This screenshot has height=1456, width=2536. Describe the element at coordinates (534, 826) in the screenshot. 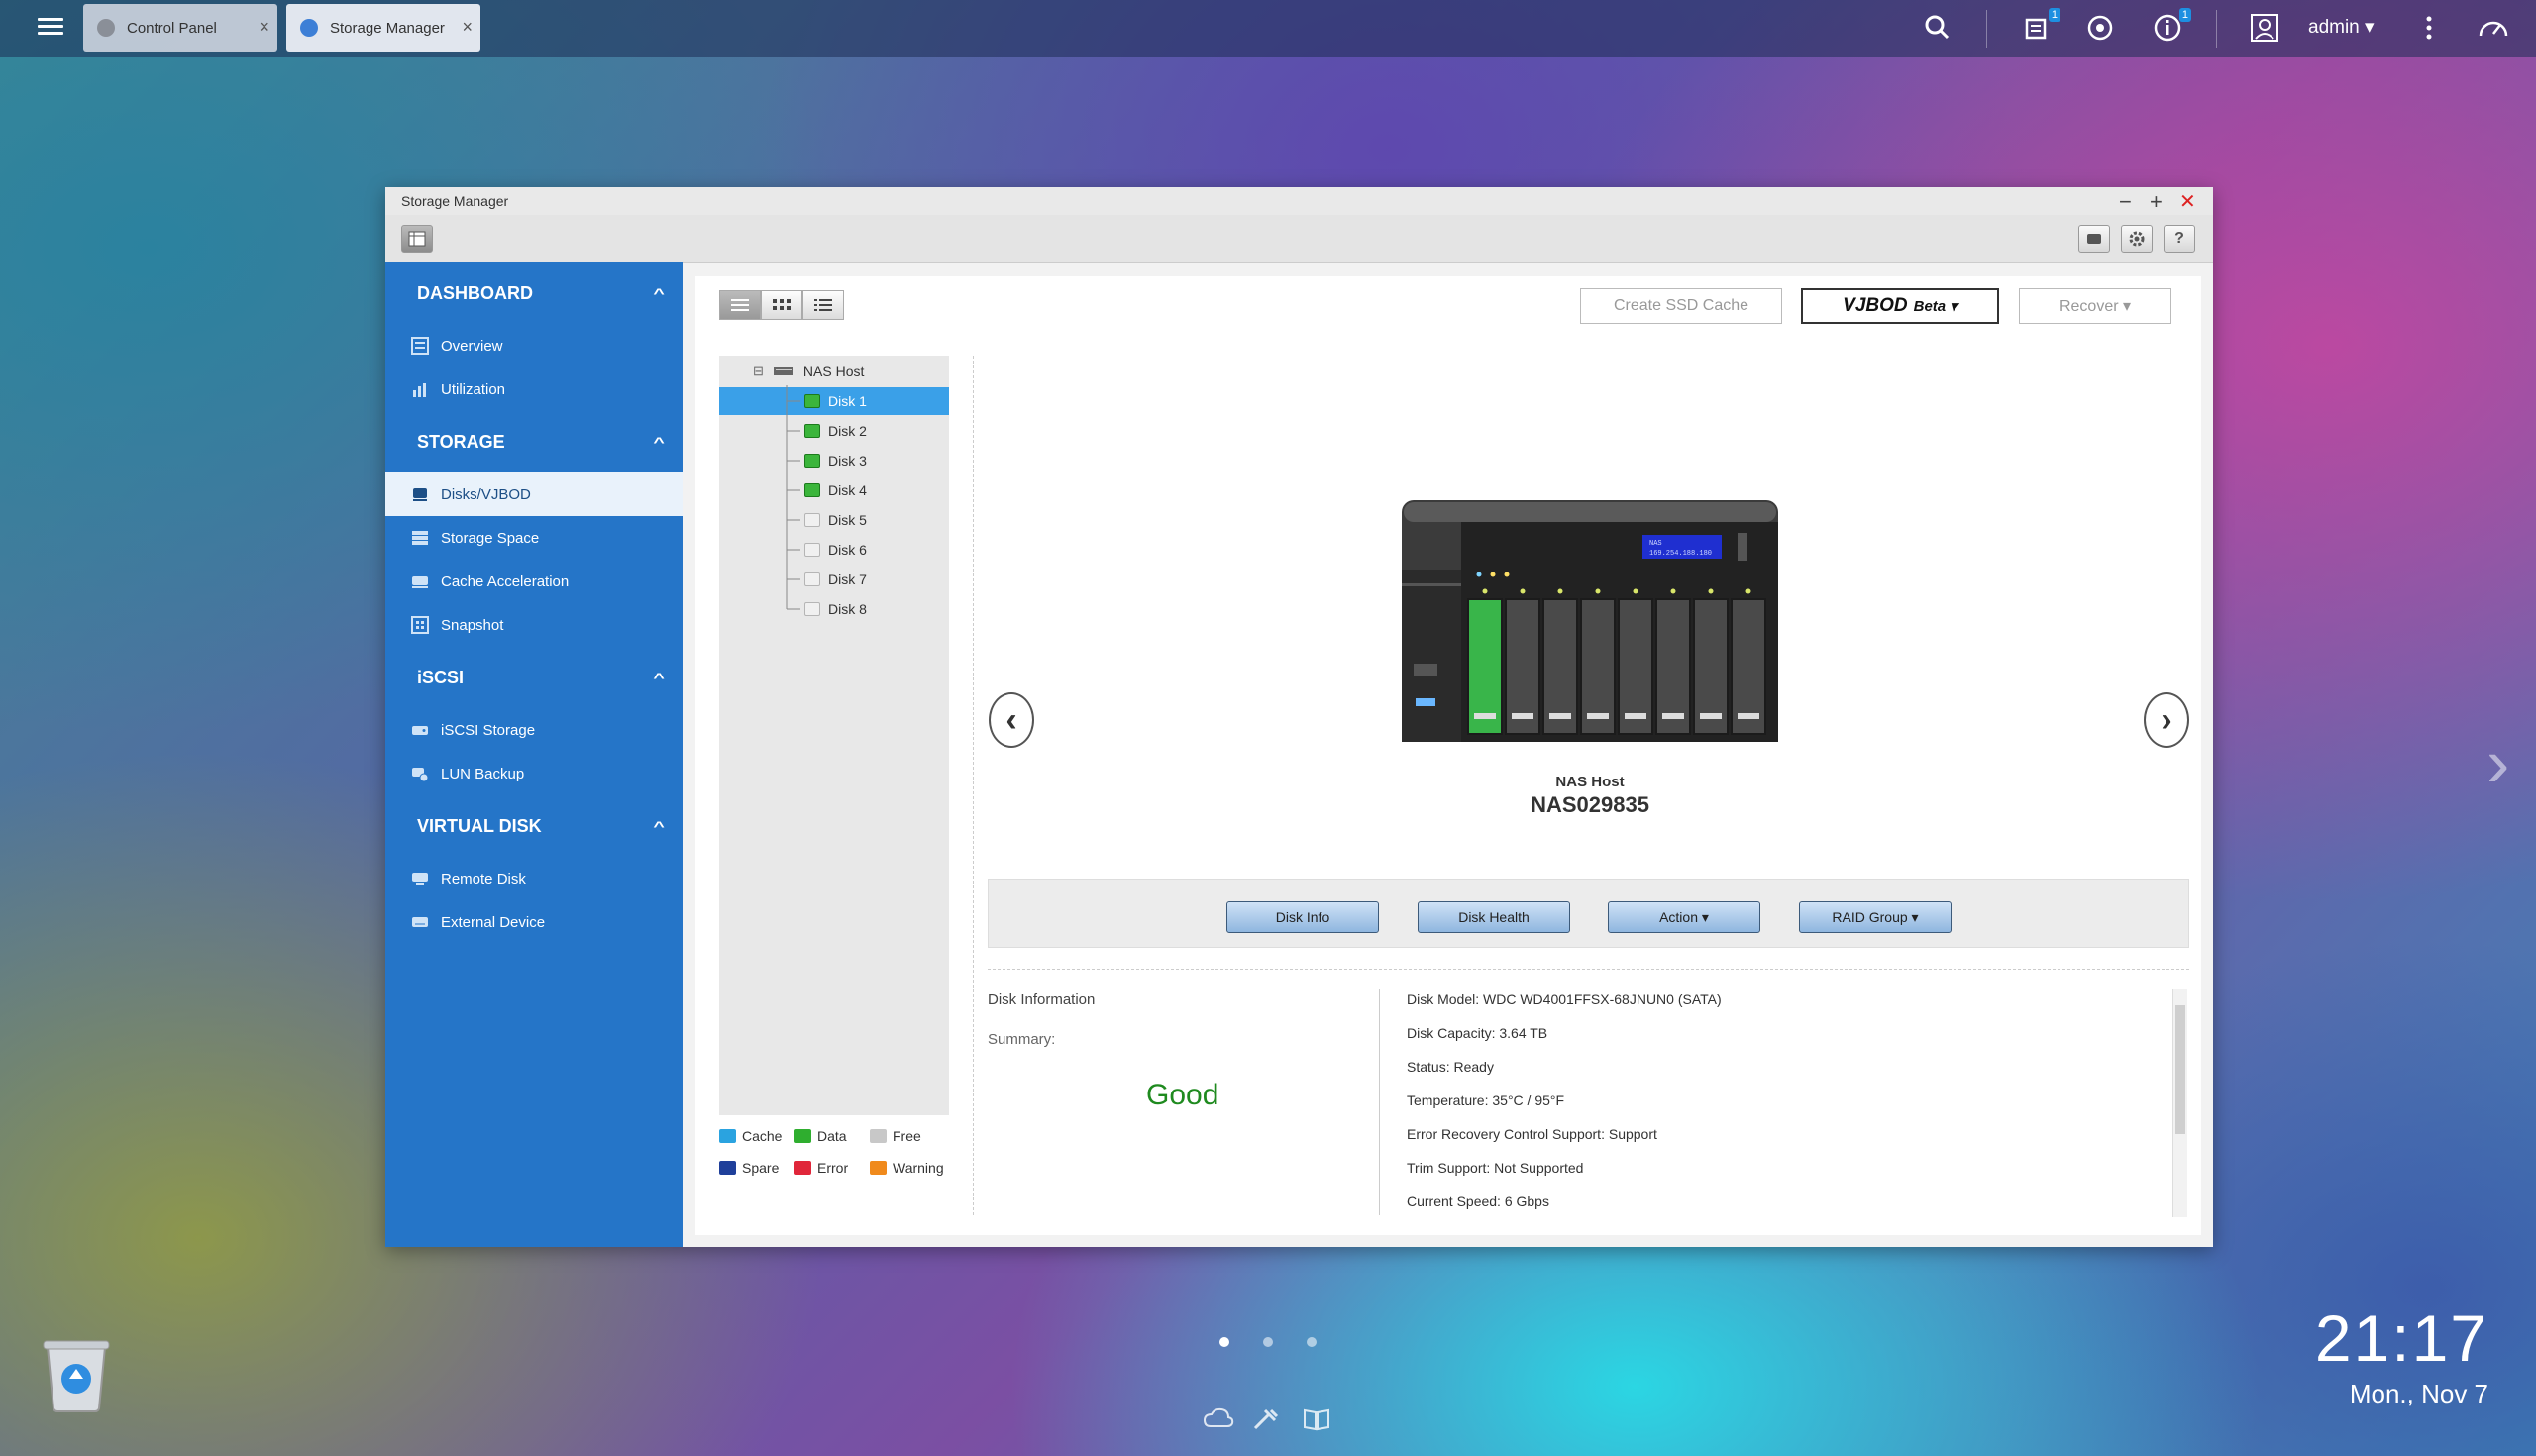

I see `section-virtual-disk: VIRTUAL DISK ^` at that location.